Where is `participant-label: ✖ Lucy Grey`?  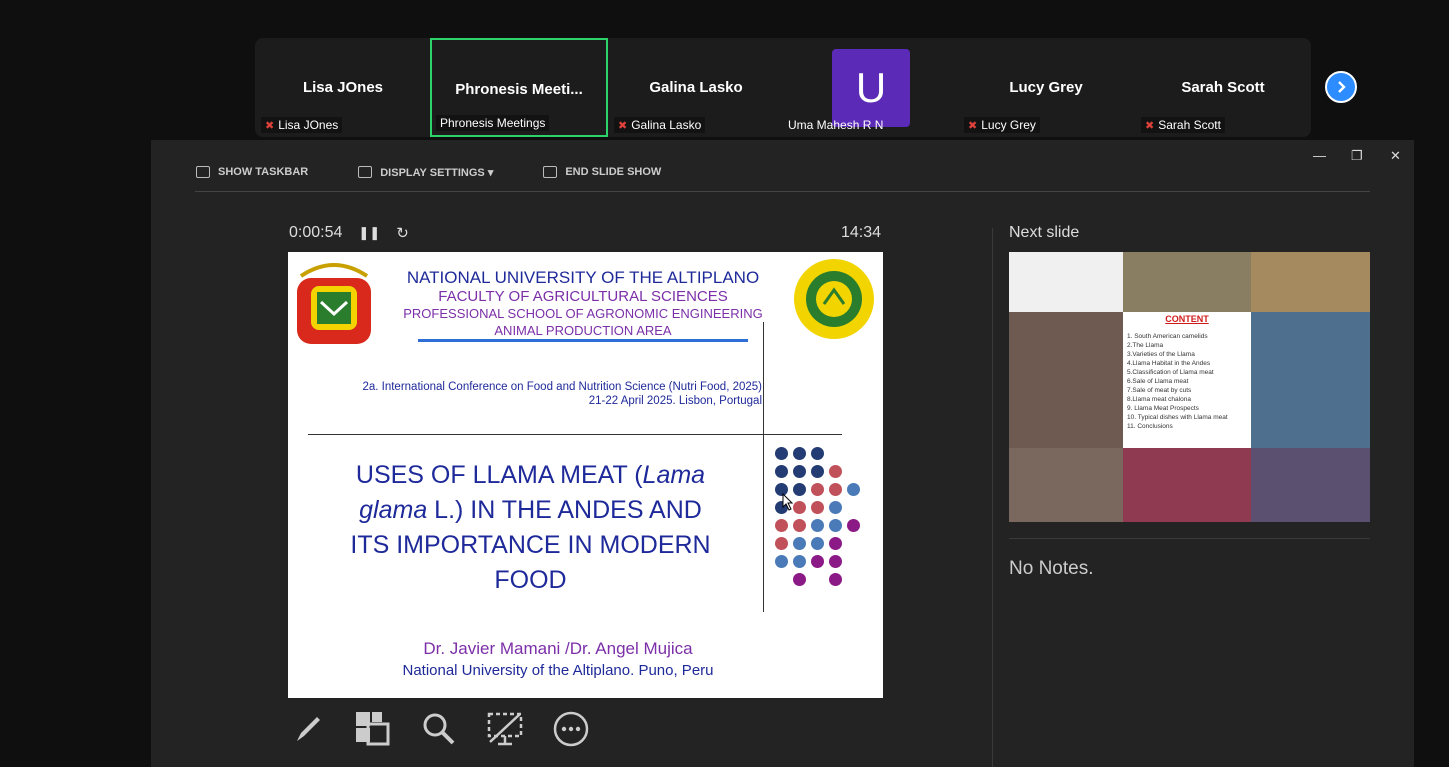
participant-label: ✖ Lucy Grey is located at coordinates (1002, 125).